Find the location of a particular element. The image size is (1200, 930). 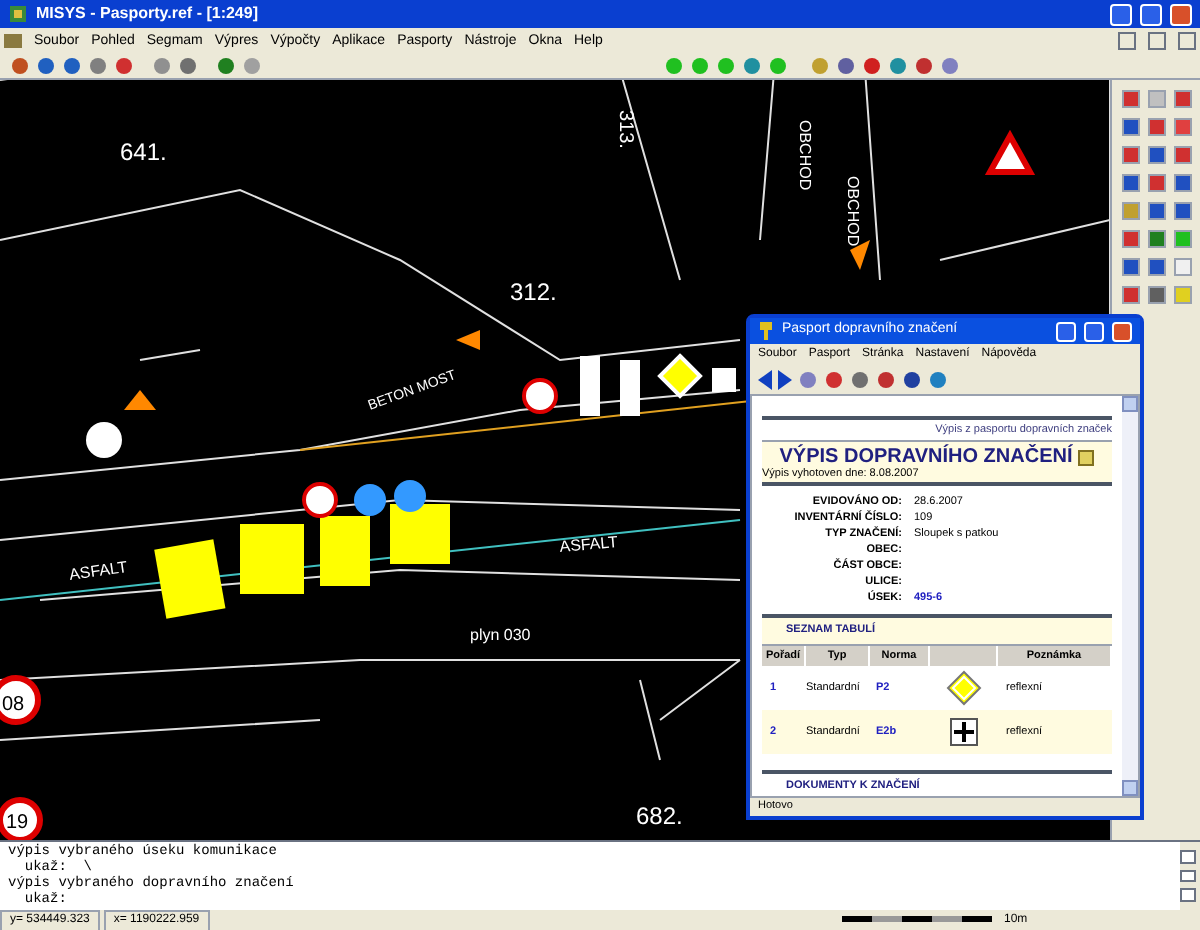

scrollbar is located at coordinates (1130, 596).